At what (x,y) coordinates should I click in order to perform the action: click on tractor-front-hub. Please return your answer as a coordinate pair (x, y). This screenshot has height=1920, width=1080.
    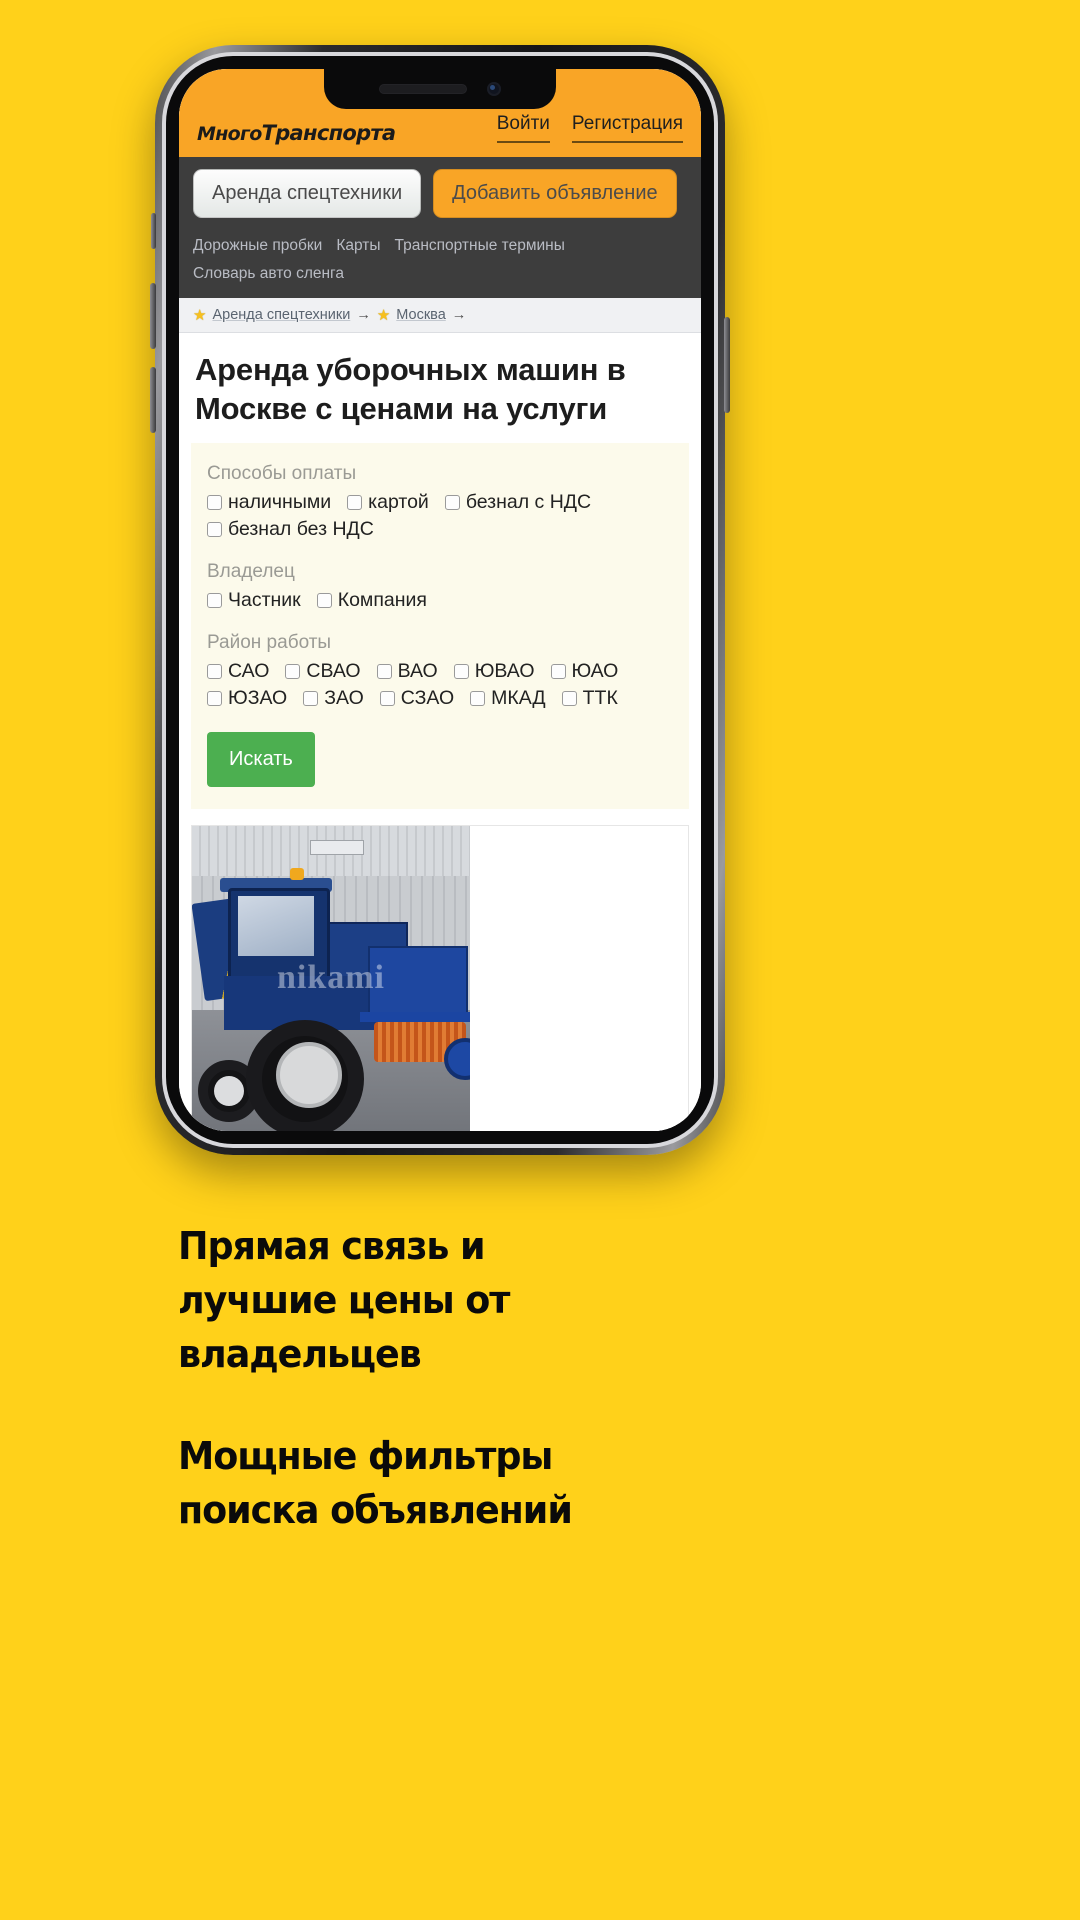
    Looking at the image, I should click on (229, 1090).